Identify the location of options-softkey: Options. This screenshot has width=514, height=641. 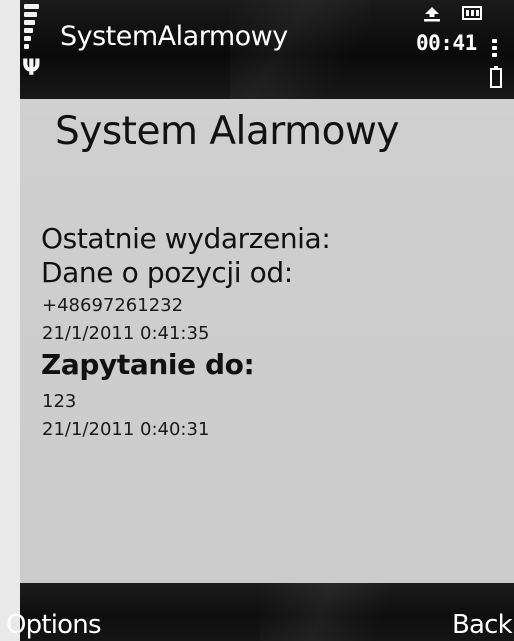
(54, 625).